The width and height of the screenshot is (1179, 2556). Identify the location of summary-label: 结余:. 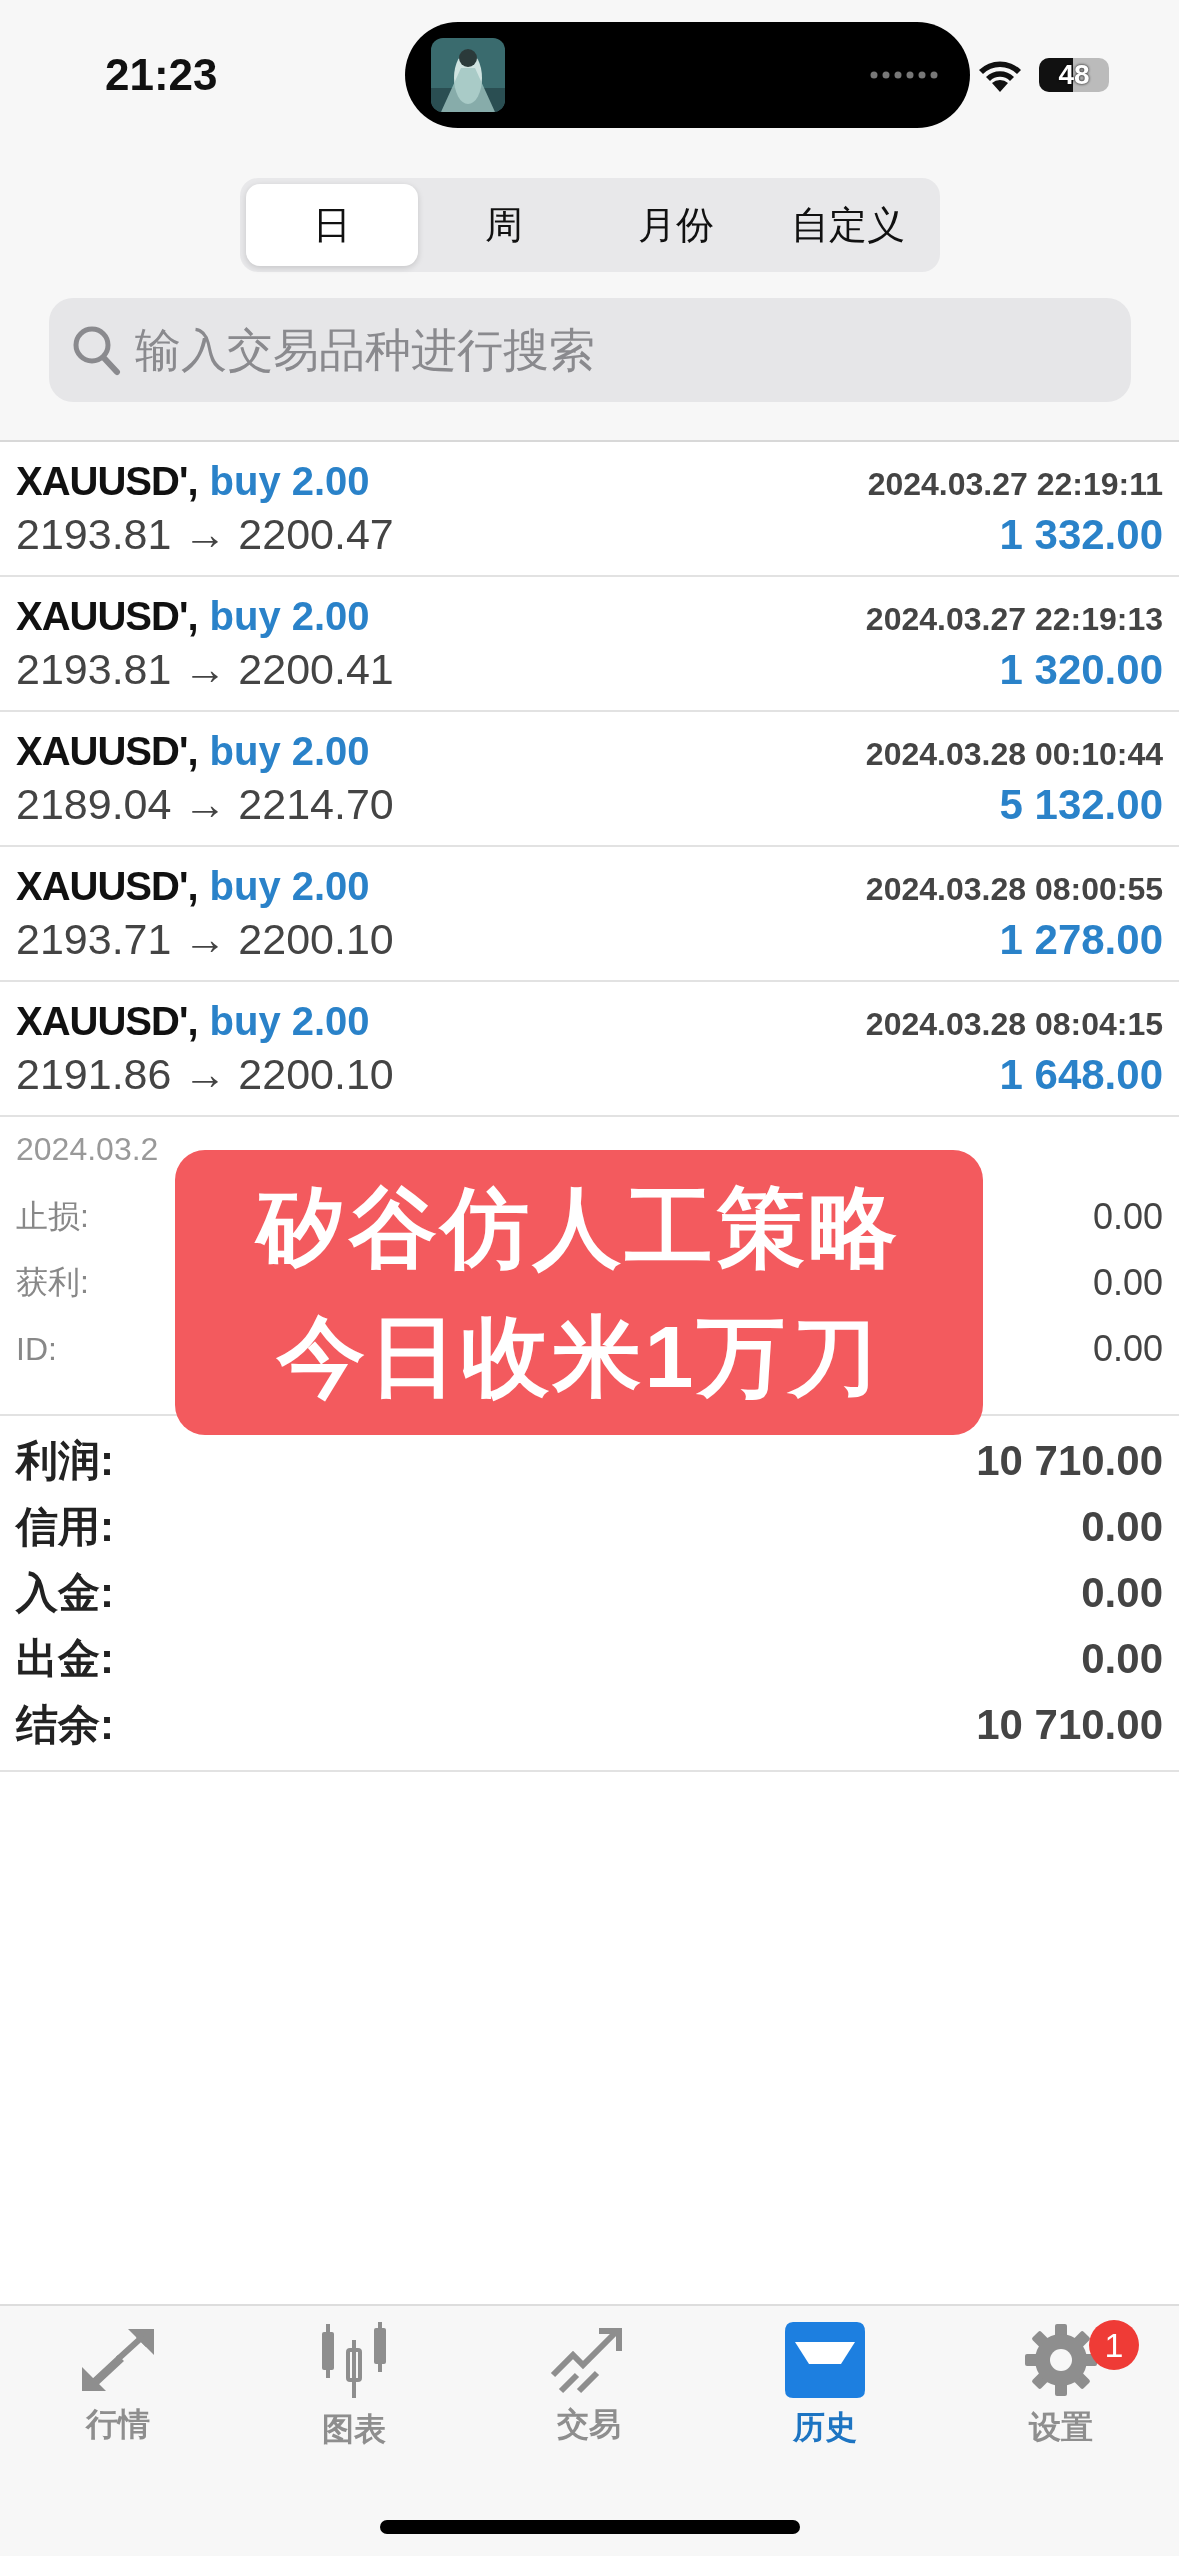
(65, 1725).